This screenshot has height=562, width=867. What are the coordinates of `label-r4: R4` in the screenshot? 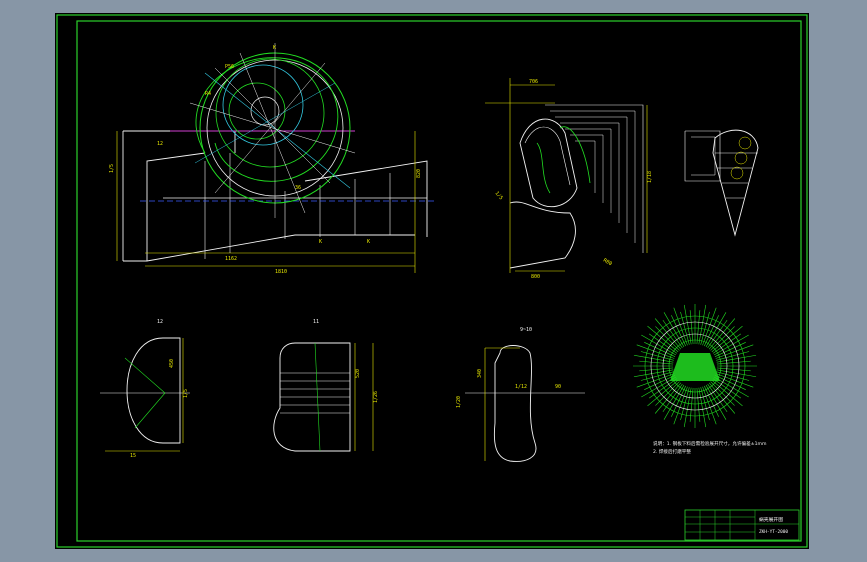 It's located at (208, 94).